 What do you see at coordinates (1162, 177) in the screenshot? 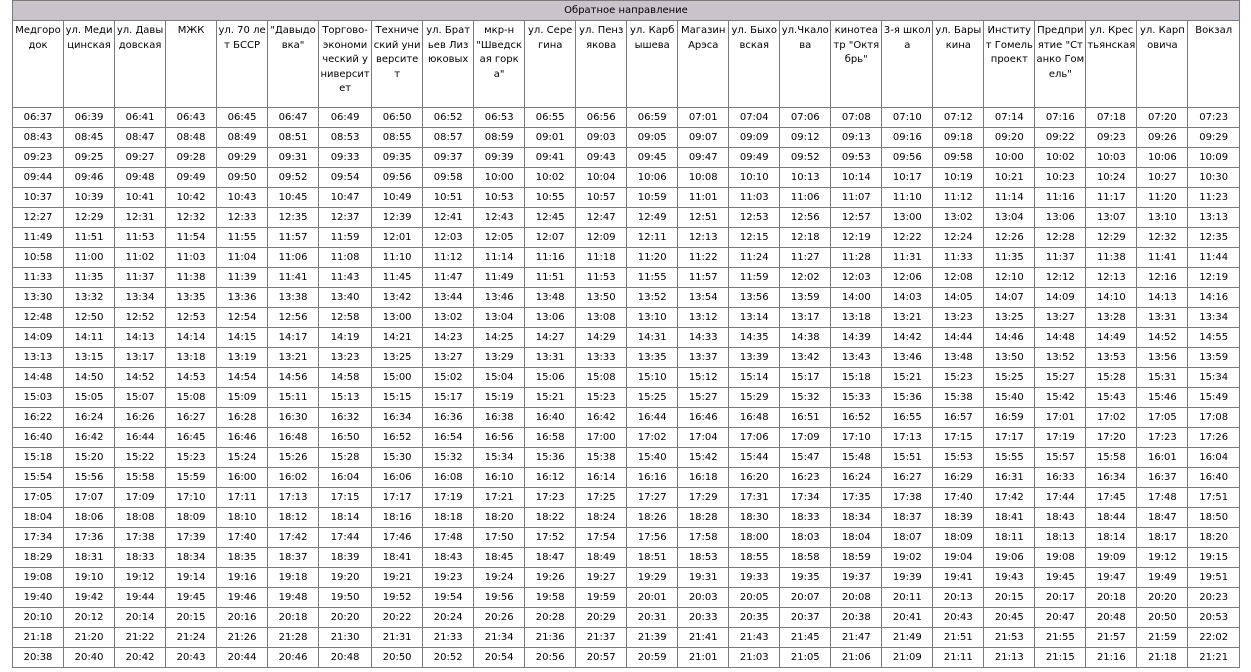
I see `departure-time: 10:27` at bounding box center [1162, 177].